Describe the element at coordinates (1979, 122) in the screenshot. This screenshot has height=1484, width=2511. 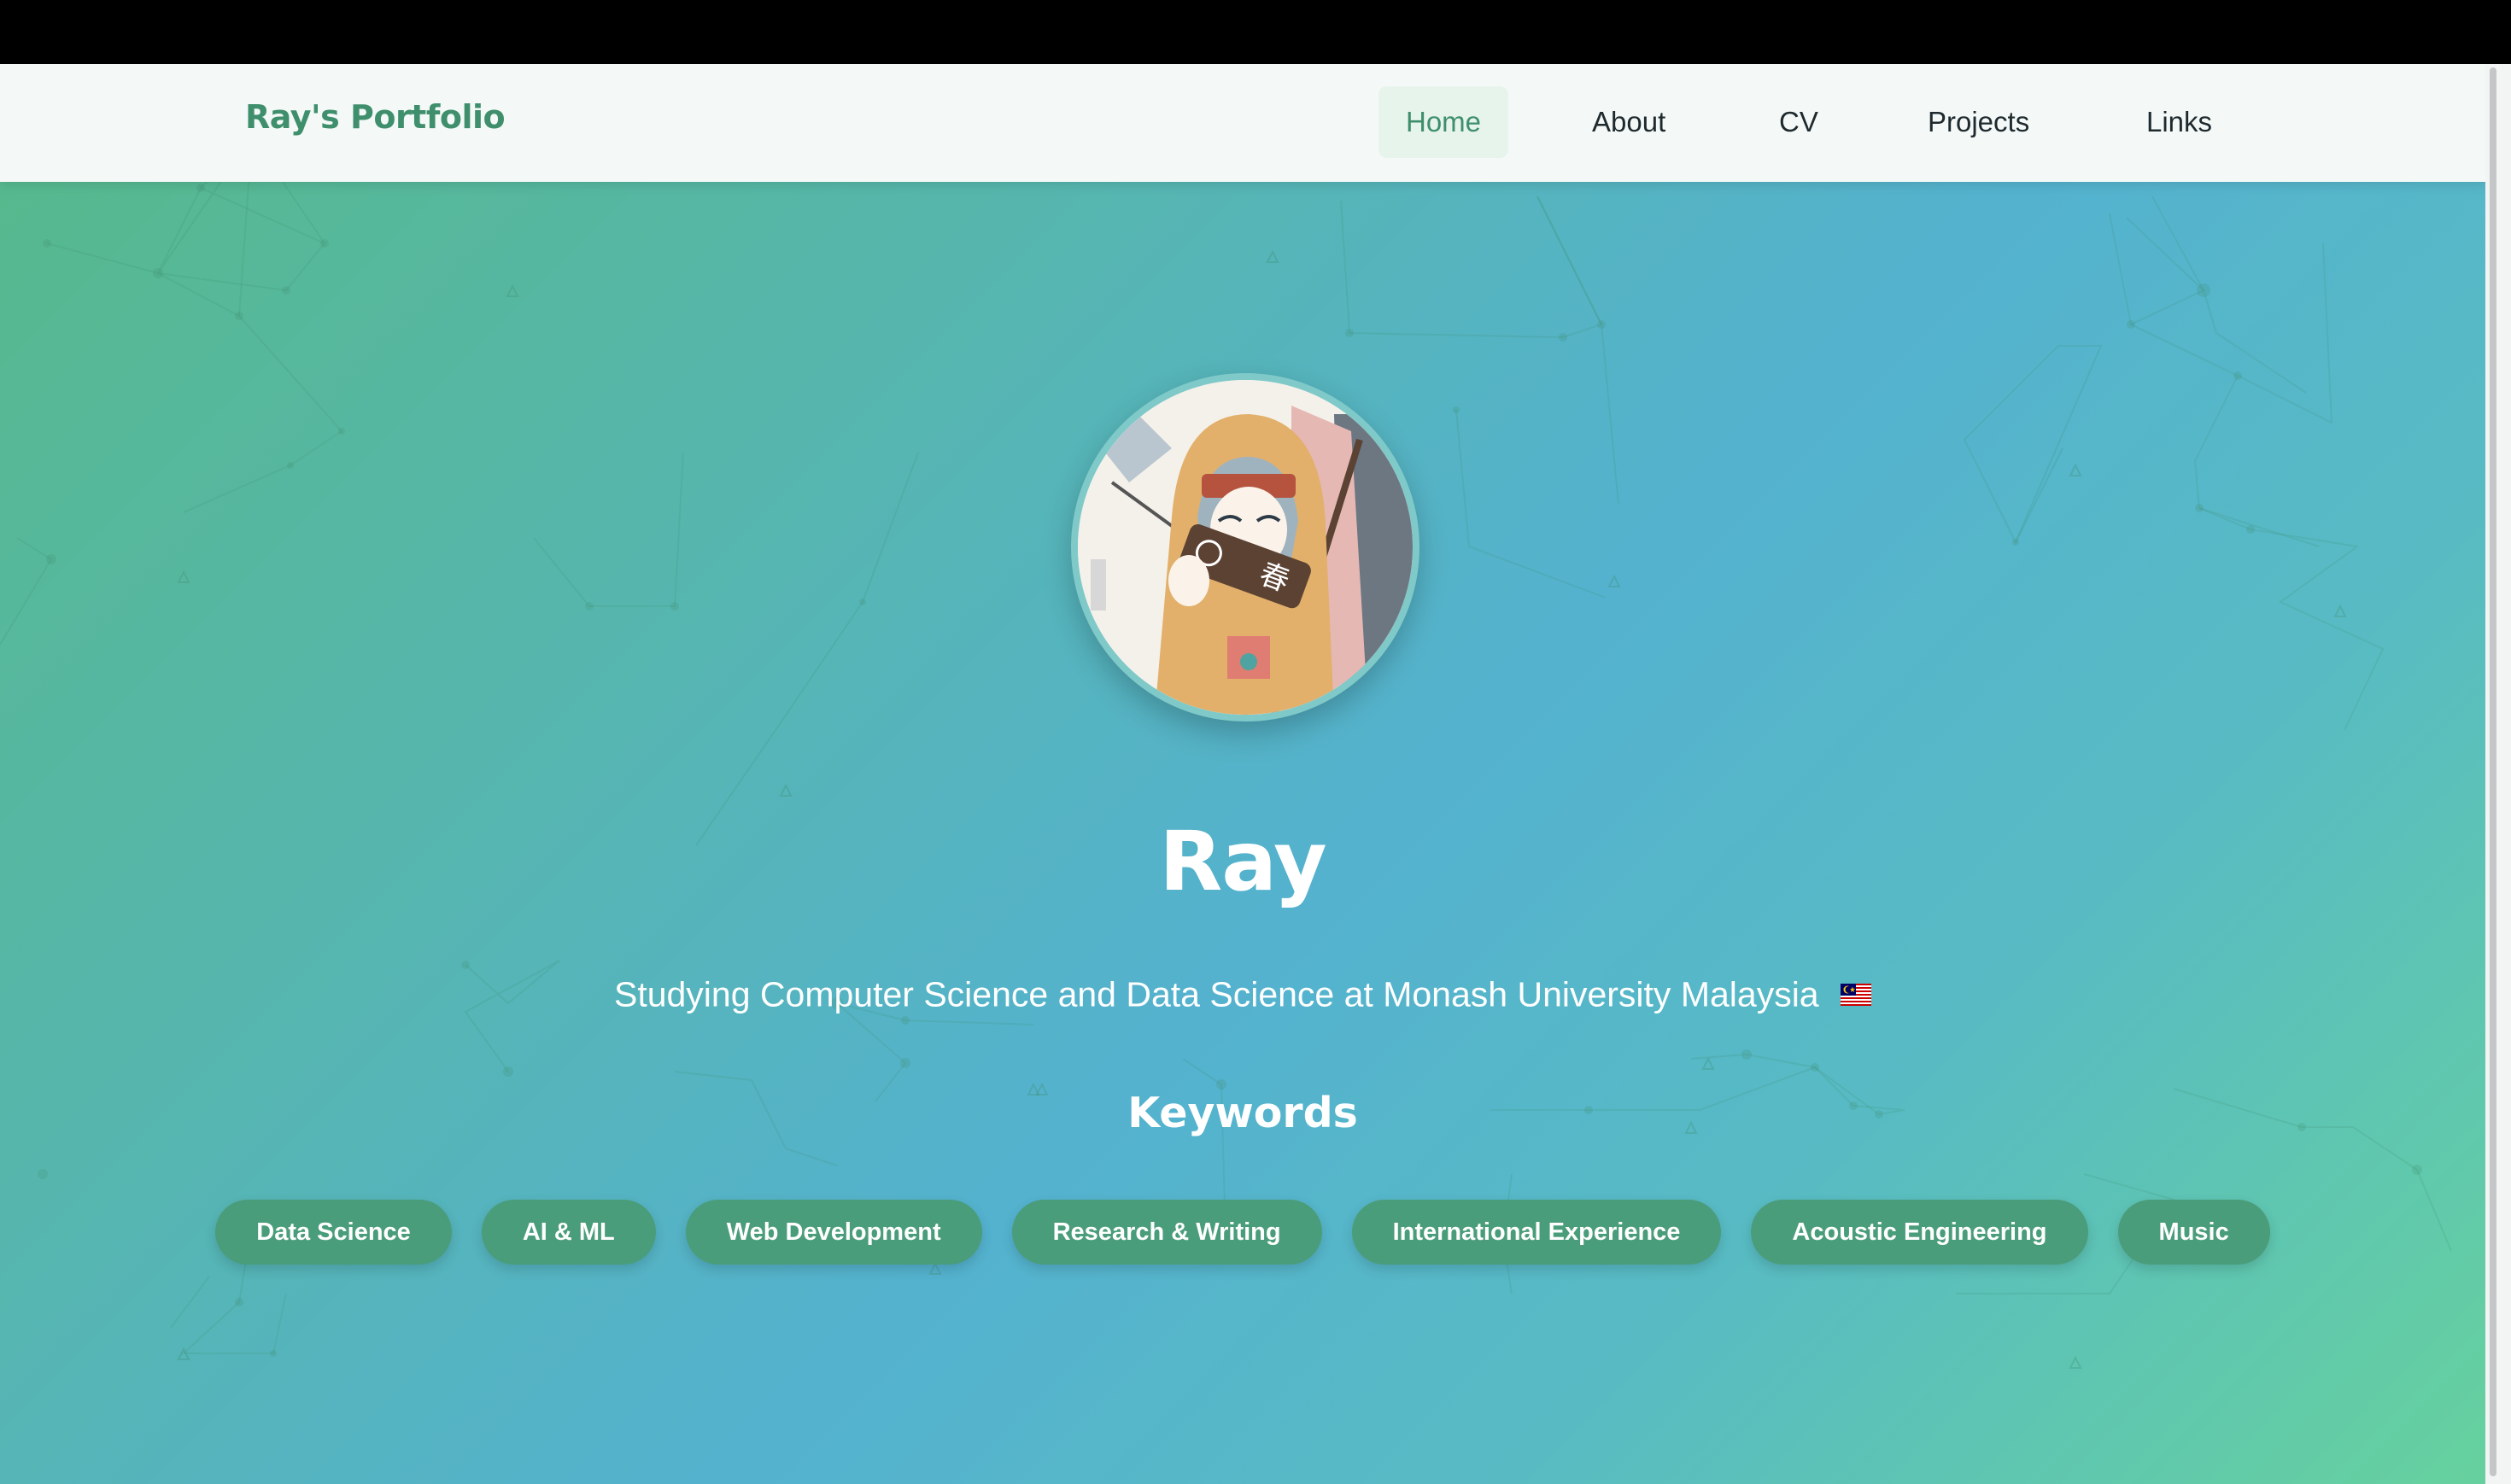
I see `nav-projects: Projects` at that location.